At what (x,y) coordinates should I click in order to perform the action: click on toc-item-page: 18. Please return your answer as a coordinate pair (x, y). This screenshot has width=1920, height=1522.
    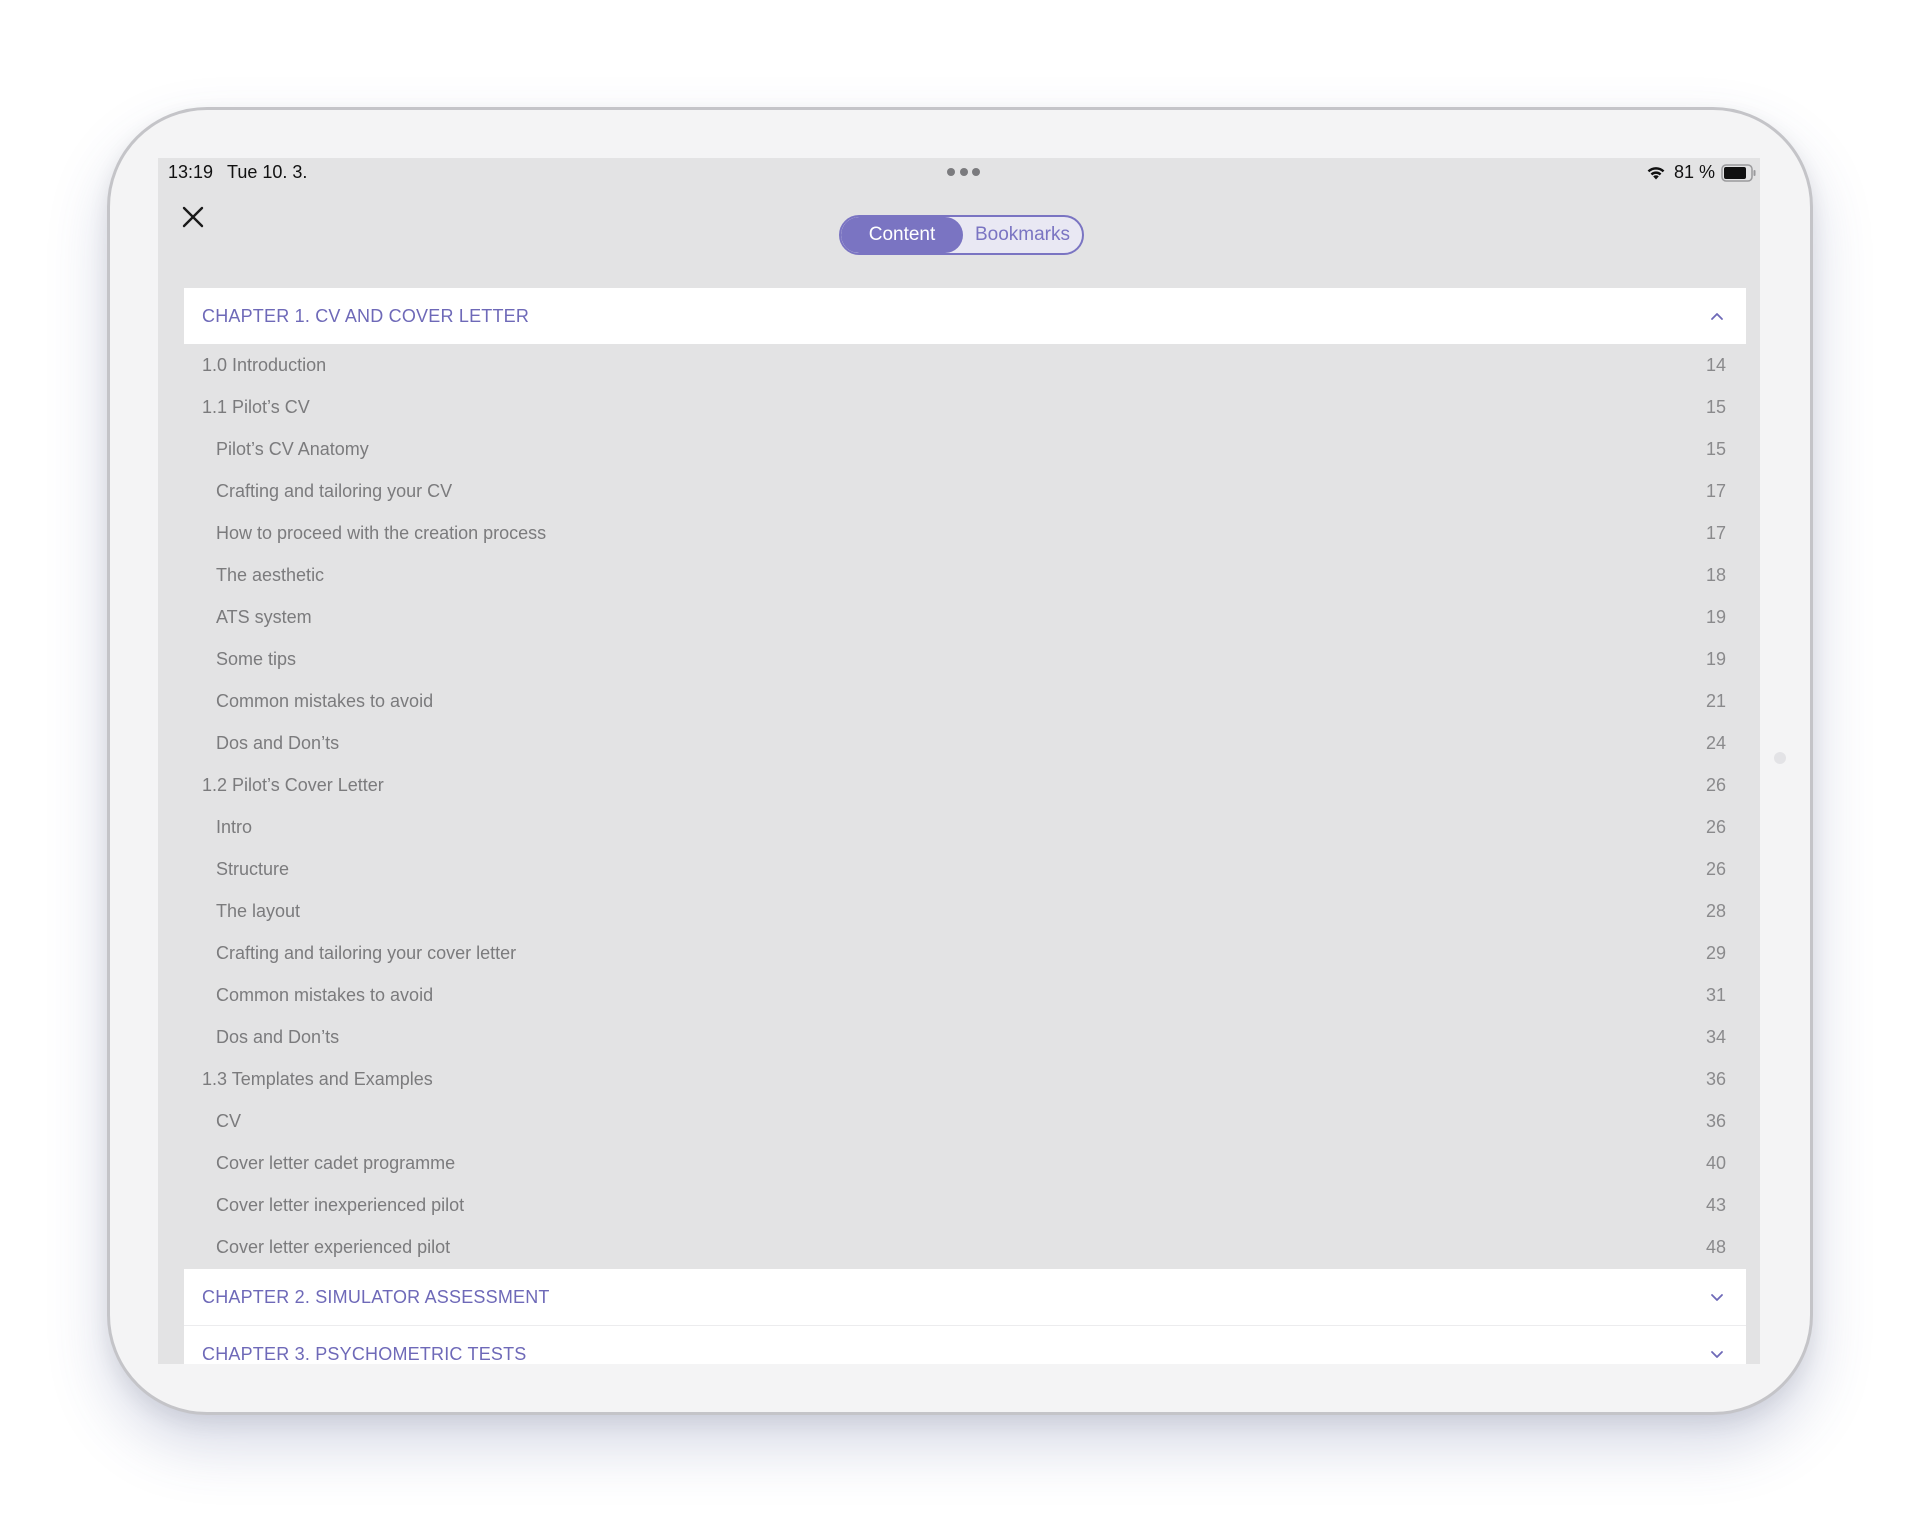
    Looking at the image, I should click on (1715, 575).